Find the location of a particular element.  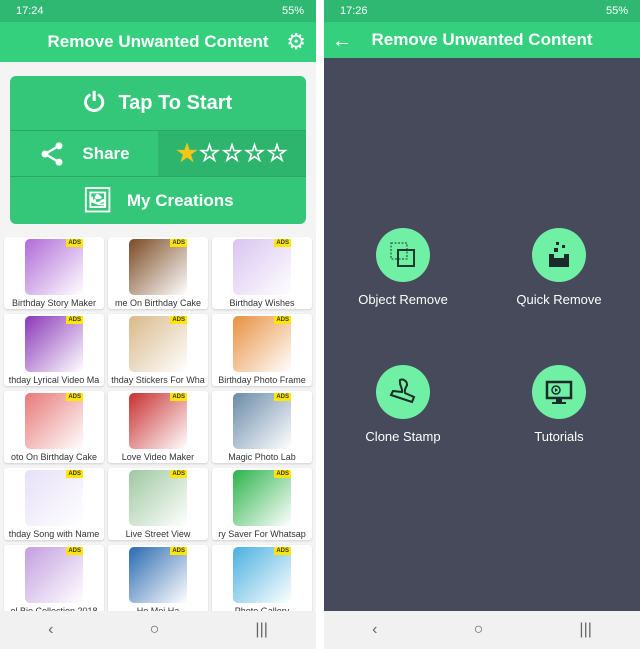

app-ad-item: ADS Birthday Story Maker is located at coordinates (54, 273).